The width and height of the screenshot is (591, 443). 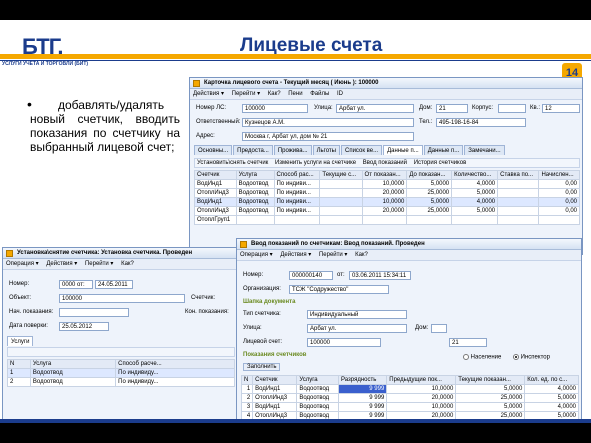 What do you see at coordinates (232, 163) in the screenshot?
I see `install-meter-button: Установить\снять счетчик` at bounding box center [232, 163].